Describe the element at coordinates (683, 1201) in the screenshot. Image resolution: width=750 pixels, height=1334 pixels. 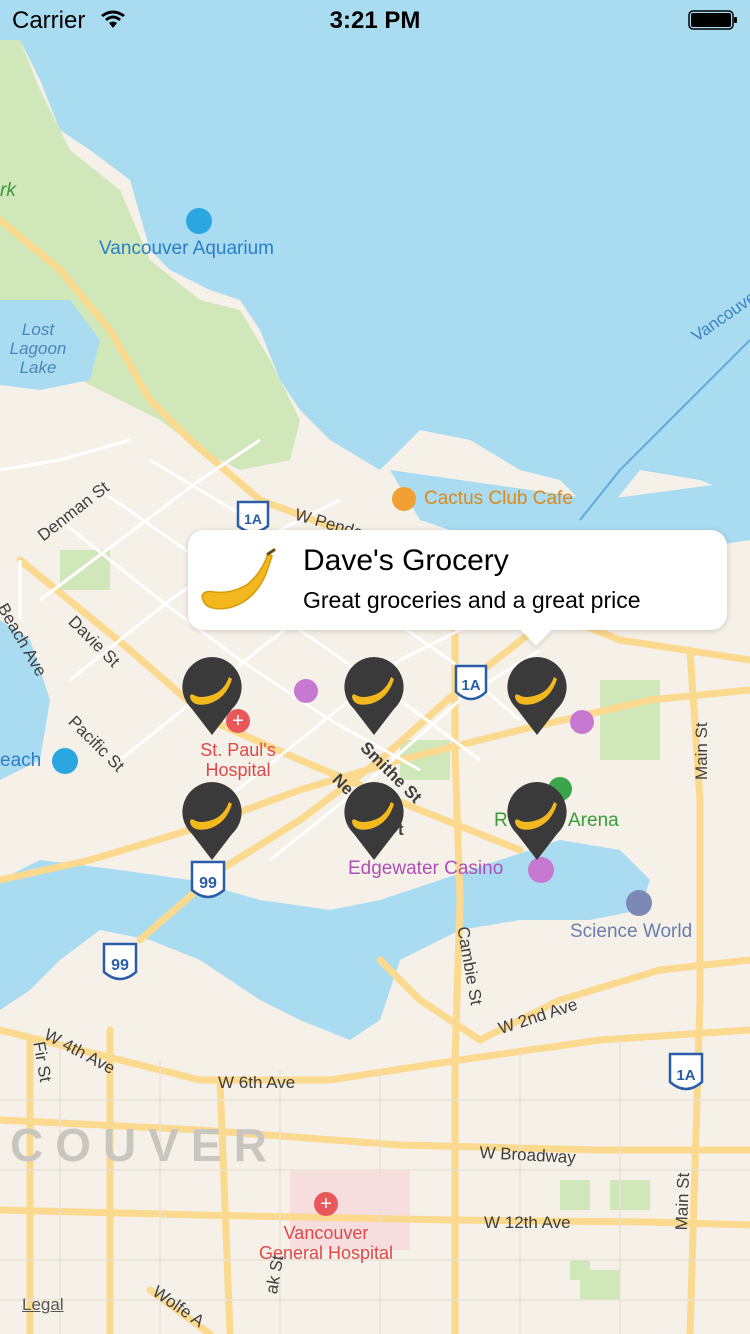
I see `street-main-bottom: Main St` at that location.